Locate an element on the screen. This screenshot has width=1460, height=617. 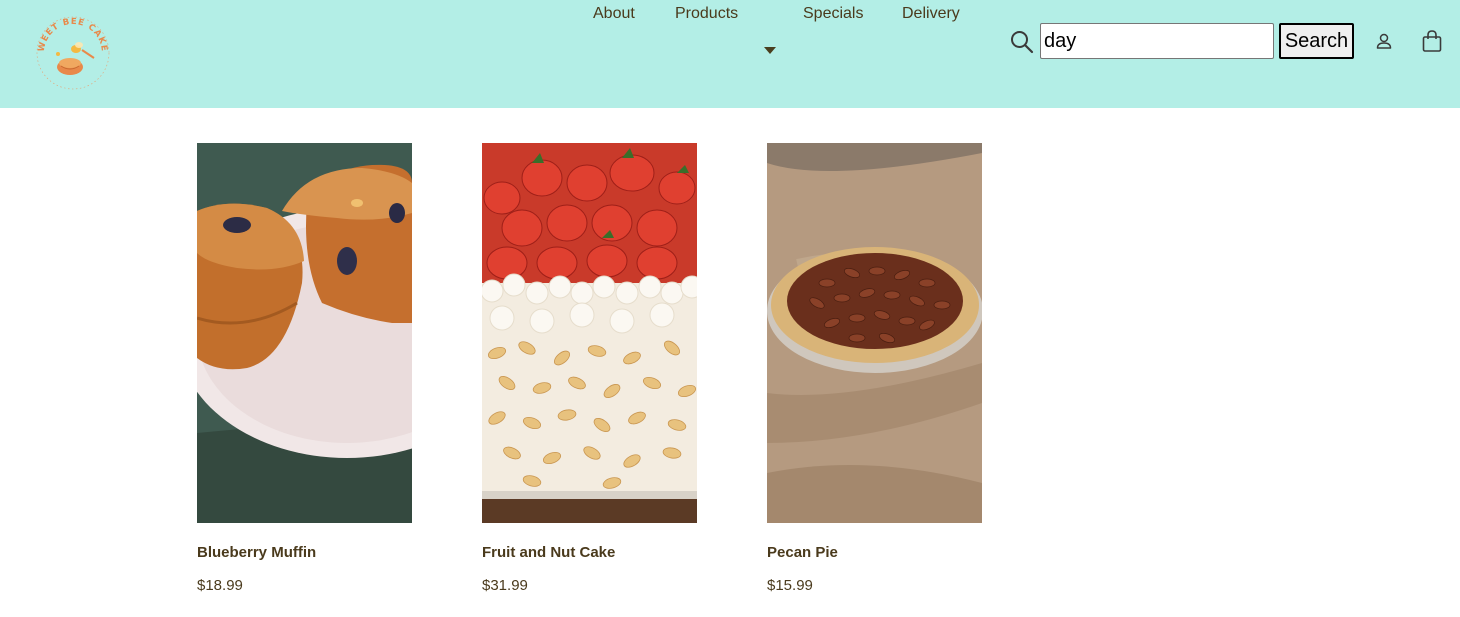
product-name: Pecan Pie is located at coordinates (874, 553).